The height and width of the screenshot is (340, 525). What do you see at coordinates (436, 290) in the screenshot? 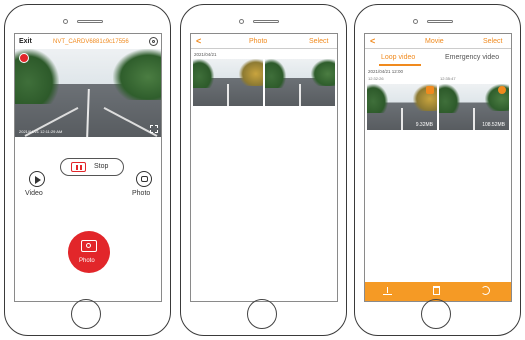
I see `trash-icon` at bounding box center [436, 290].